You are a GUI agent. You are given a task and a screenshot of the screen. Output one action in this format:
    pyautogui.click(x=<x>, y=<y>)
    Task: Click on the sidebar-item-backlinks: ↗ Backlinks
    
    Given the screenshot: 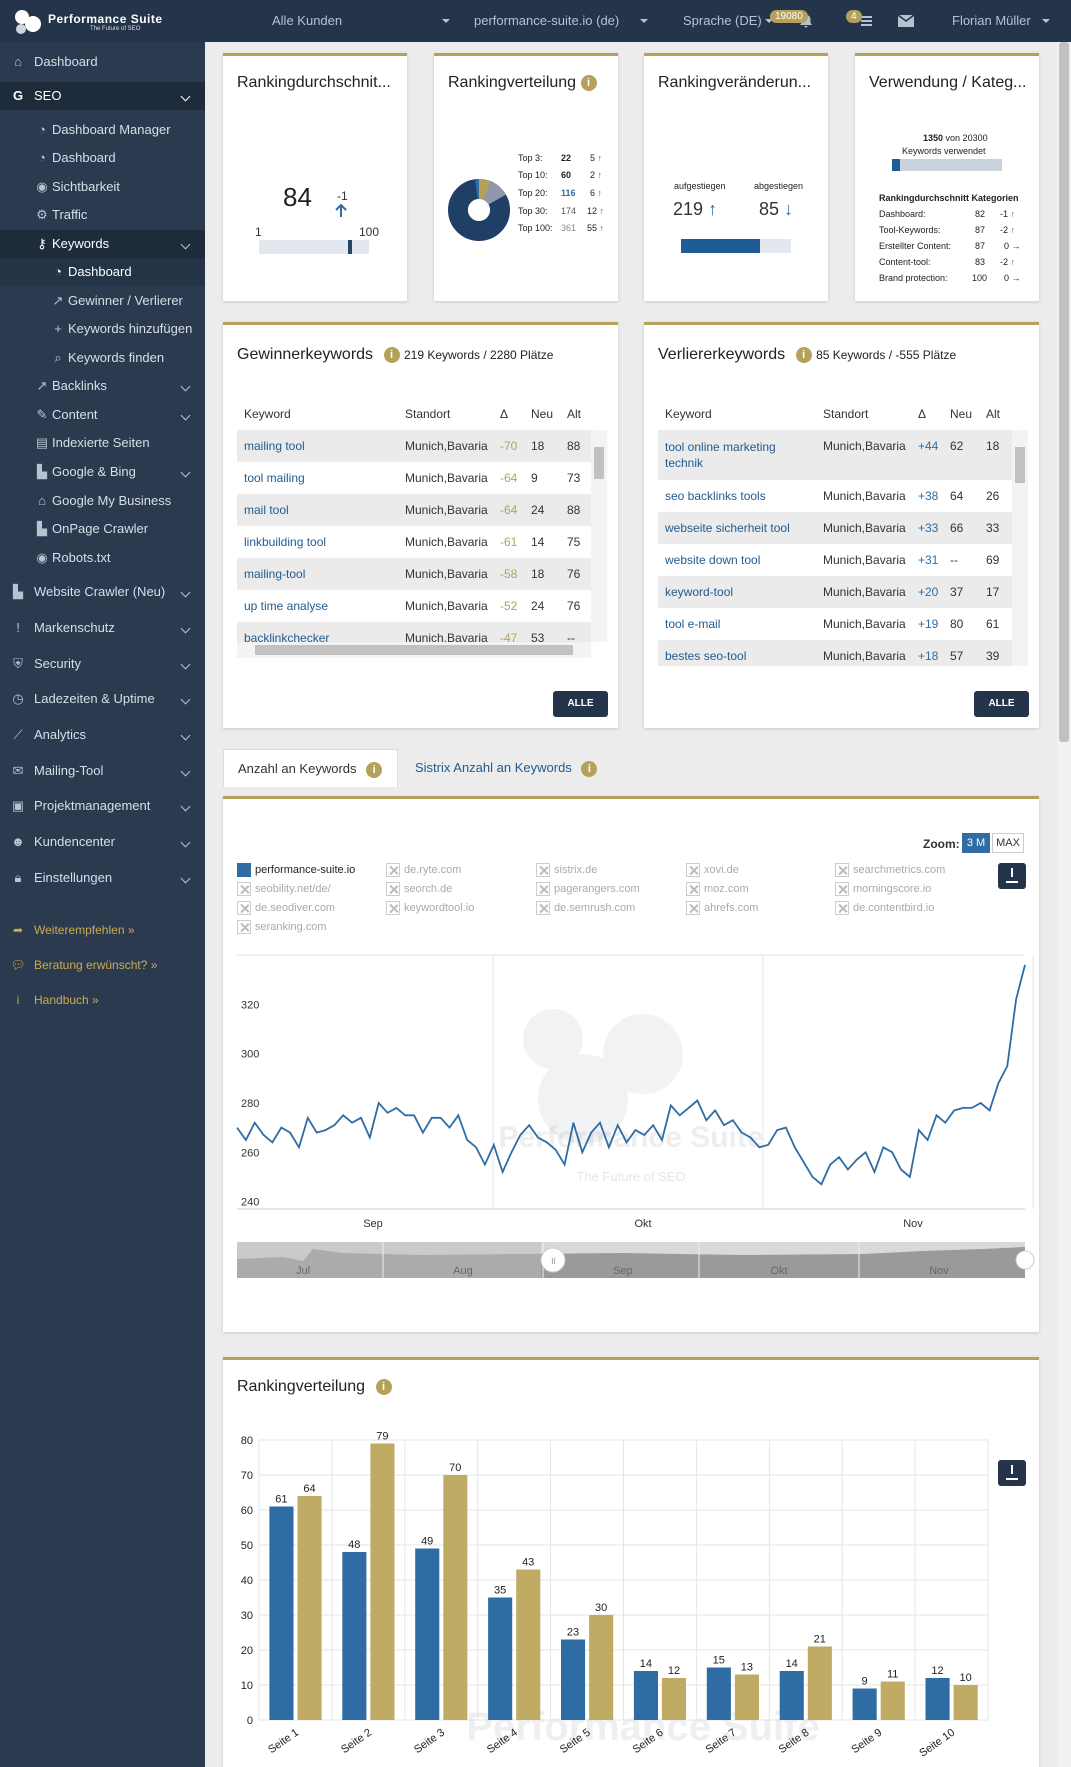 What is the action you would take?
    pyautogui.click(x=102, y=386)
    